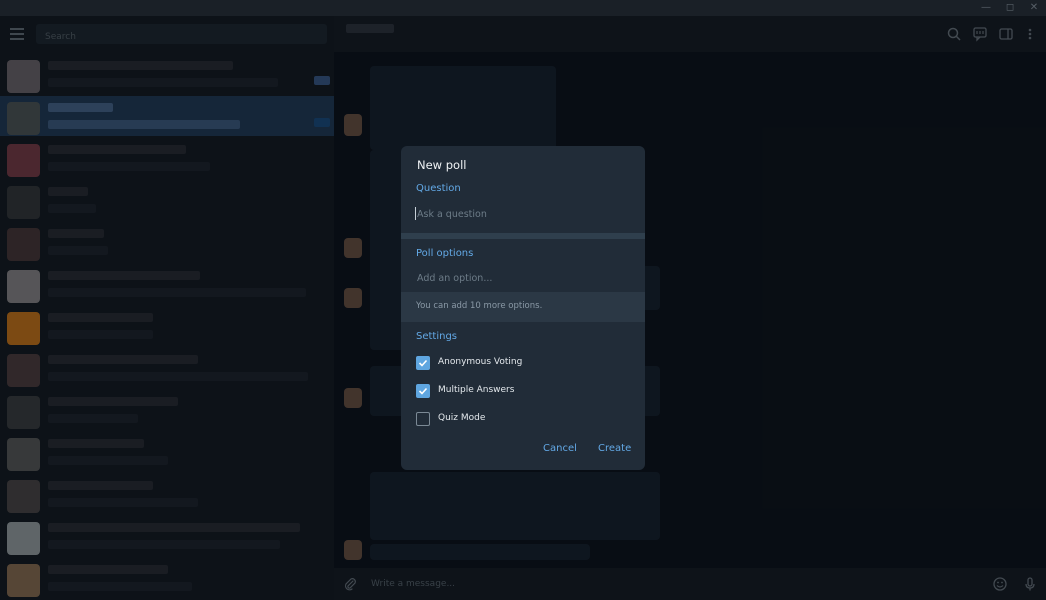  I want to click on options-hint: You can add 10 more options., so click(479, 306).